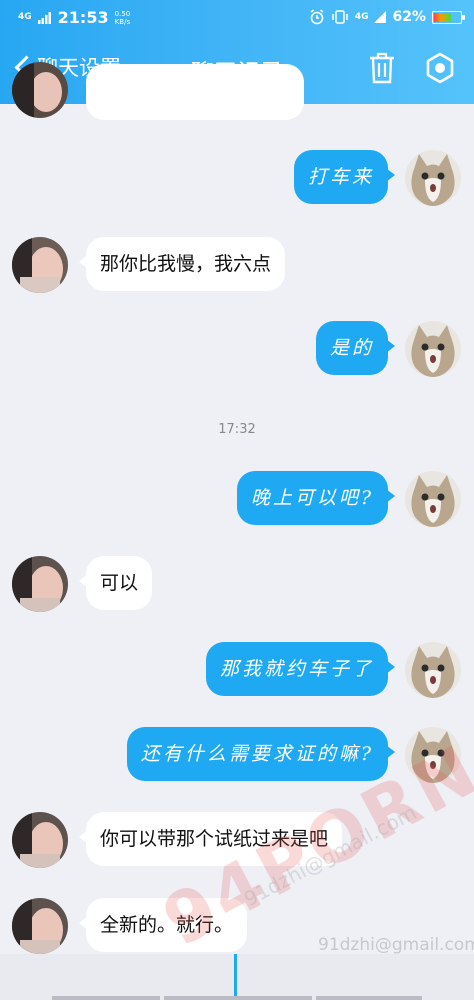 The height and width of the screenshot is (1000, 474). What do you see at coordinates (122, 21) in the screenshot?
I see `speed-unit: KB/s` at bounding box center [122, 21].